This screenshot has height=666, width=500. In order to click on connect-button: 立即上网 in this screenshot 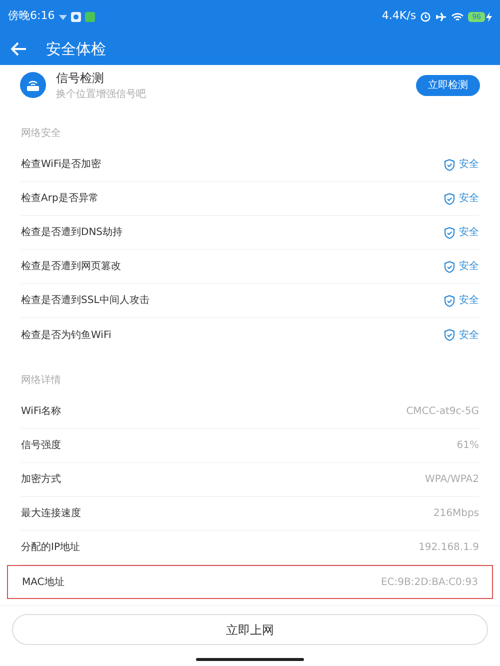, I will do `click(250, 629)`.